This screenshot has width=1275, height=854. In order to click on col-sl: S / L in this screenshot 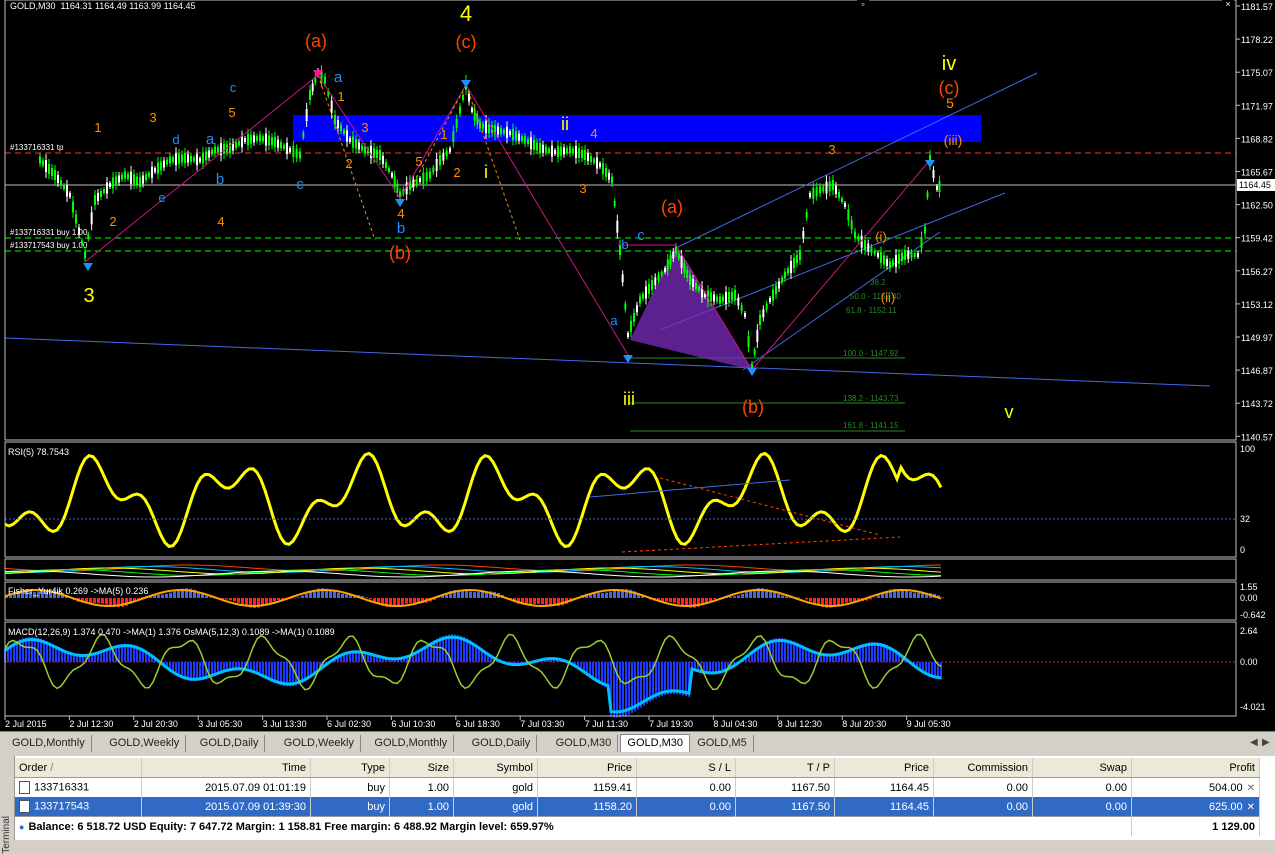, I will do `click(686, 768)`.